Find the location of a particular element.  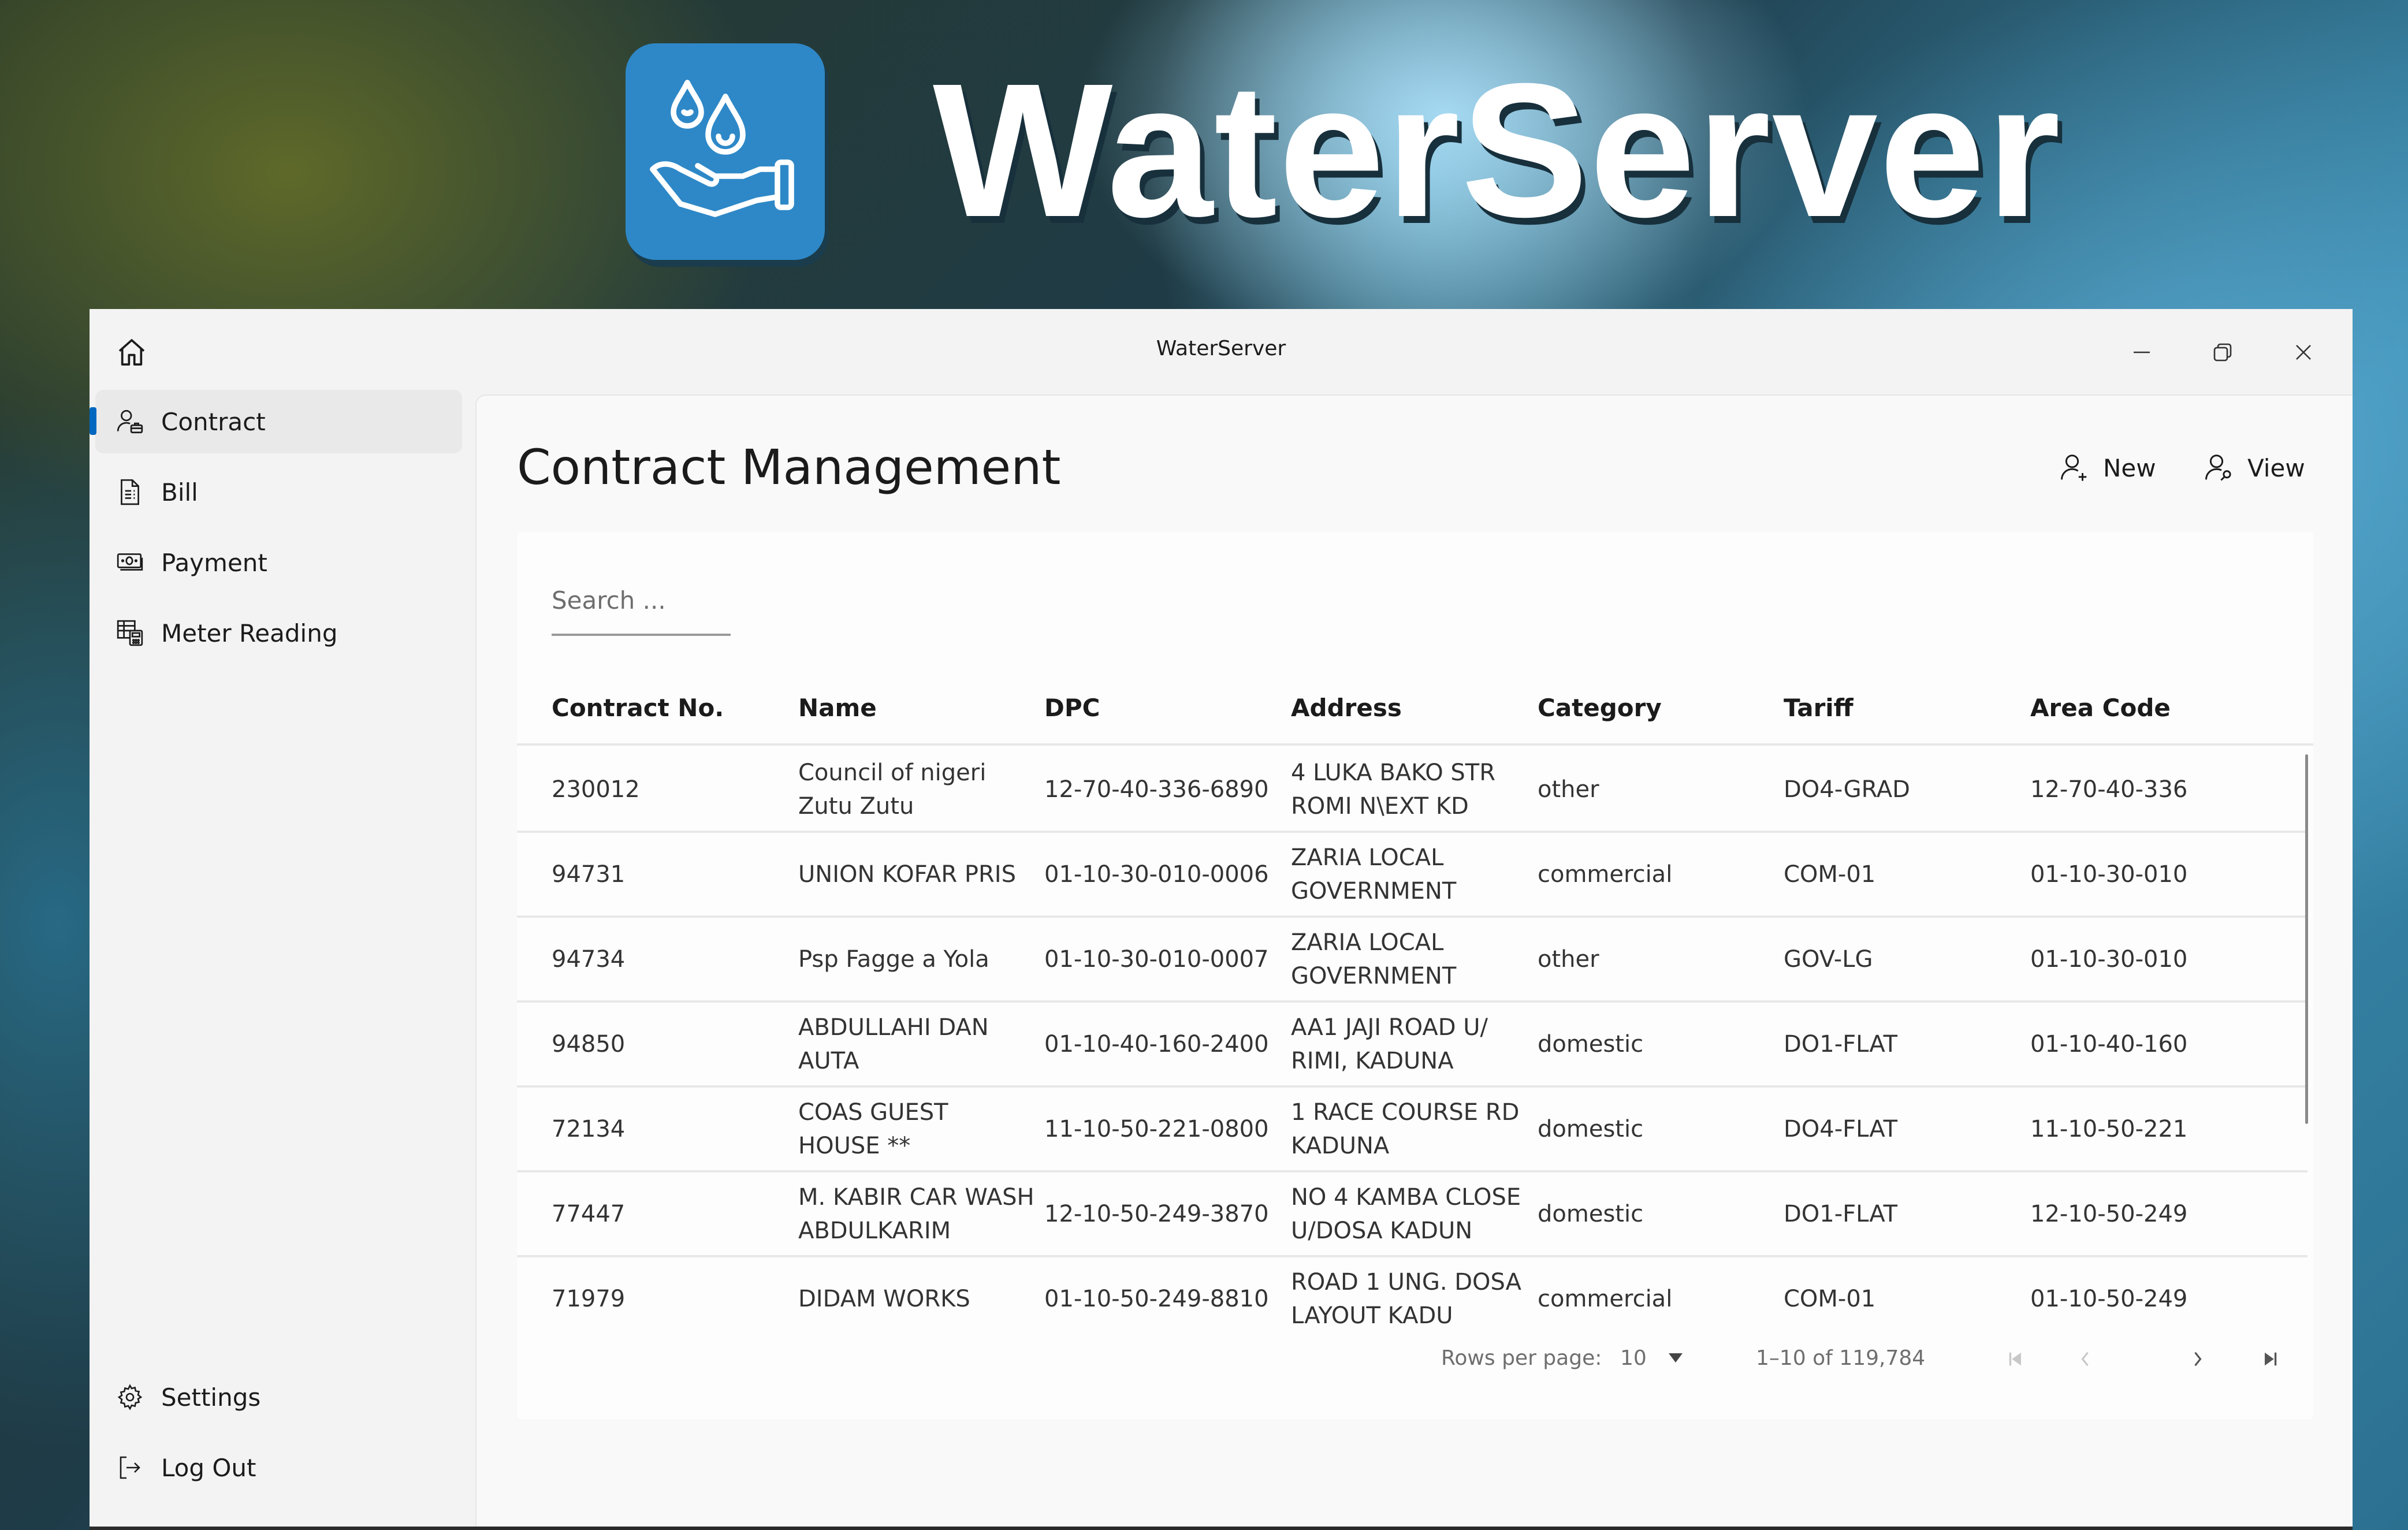

cell-category: other is located at coordinates (1568, 789).